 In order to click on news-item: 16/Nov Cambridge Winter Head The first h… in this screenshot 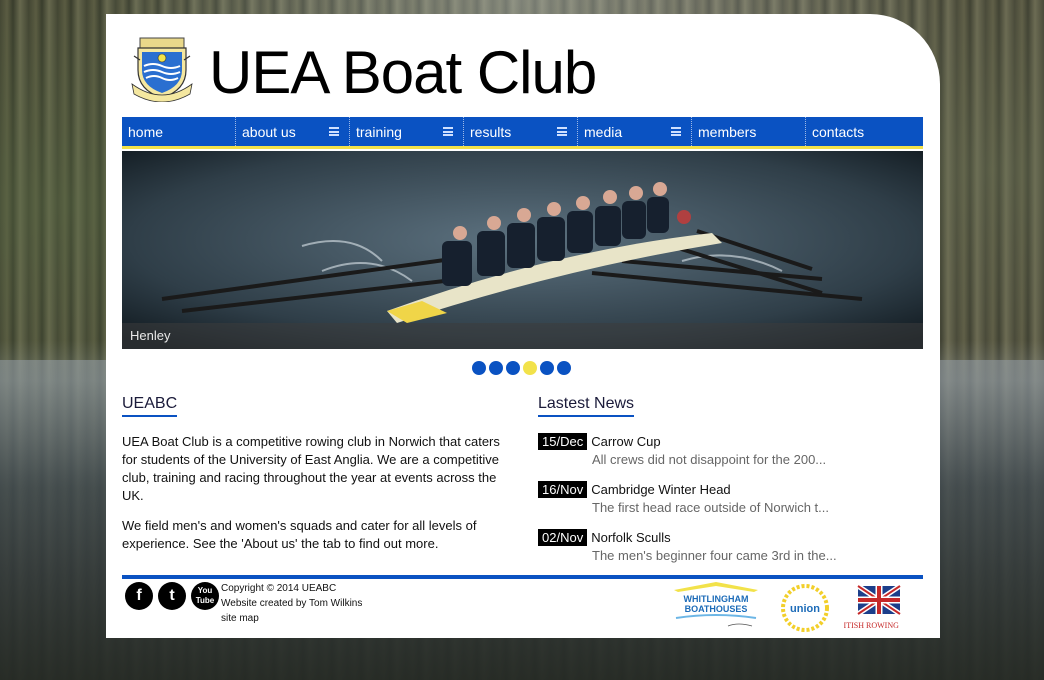, I will do `click(728, 498)`.